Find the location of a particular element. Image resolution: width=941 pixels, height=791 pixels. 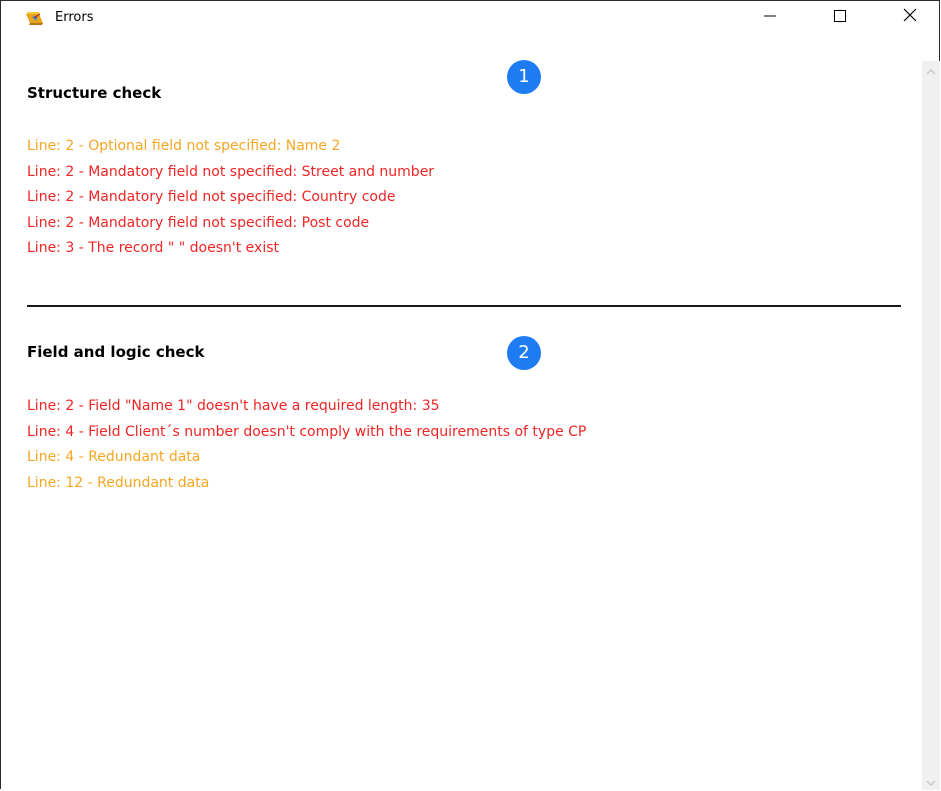

error-message: Line: 3 - The record " " doesn't exist is located at coordinates (153, 248).